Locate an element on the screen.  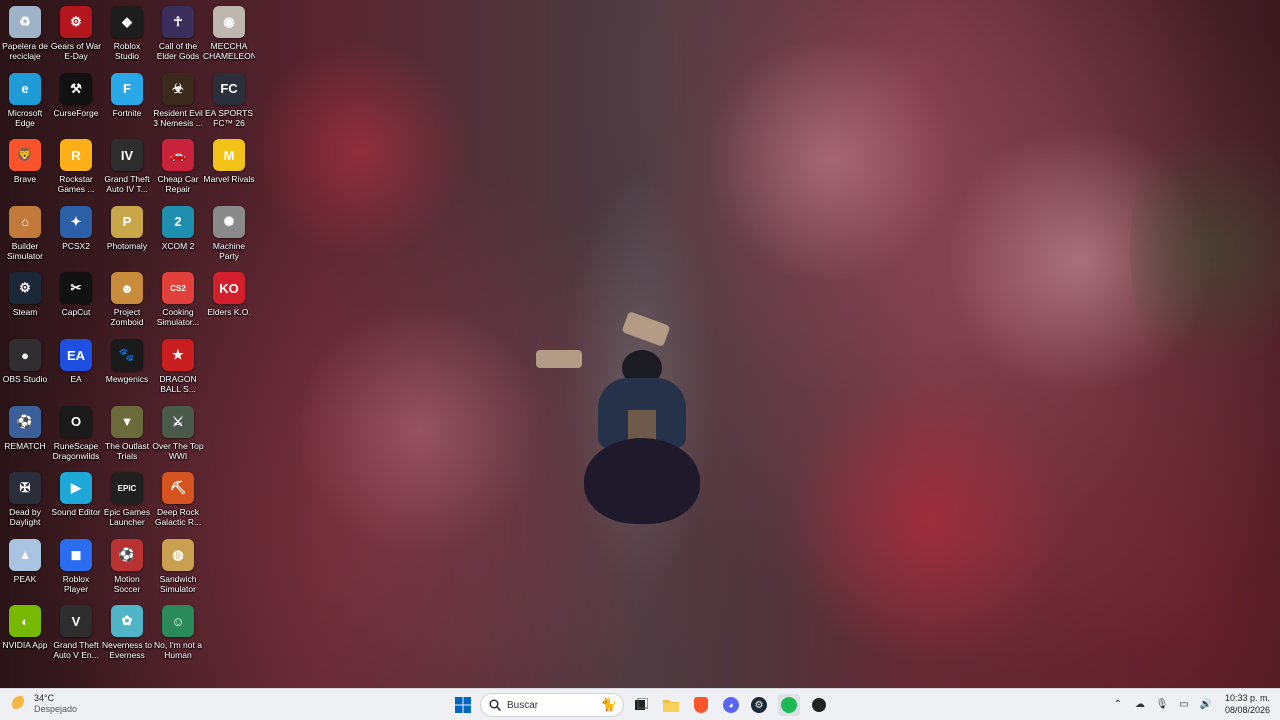
desktop-icon: ◍ Sandwich Simulator is located at coordinates (178, 568).